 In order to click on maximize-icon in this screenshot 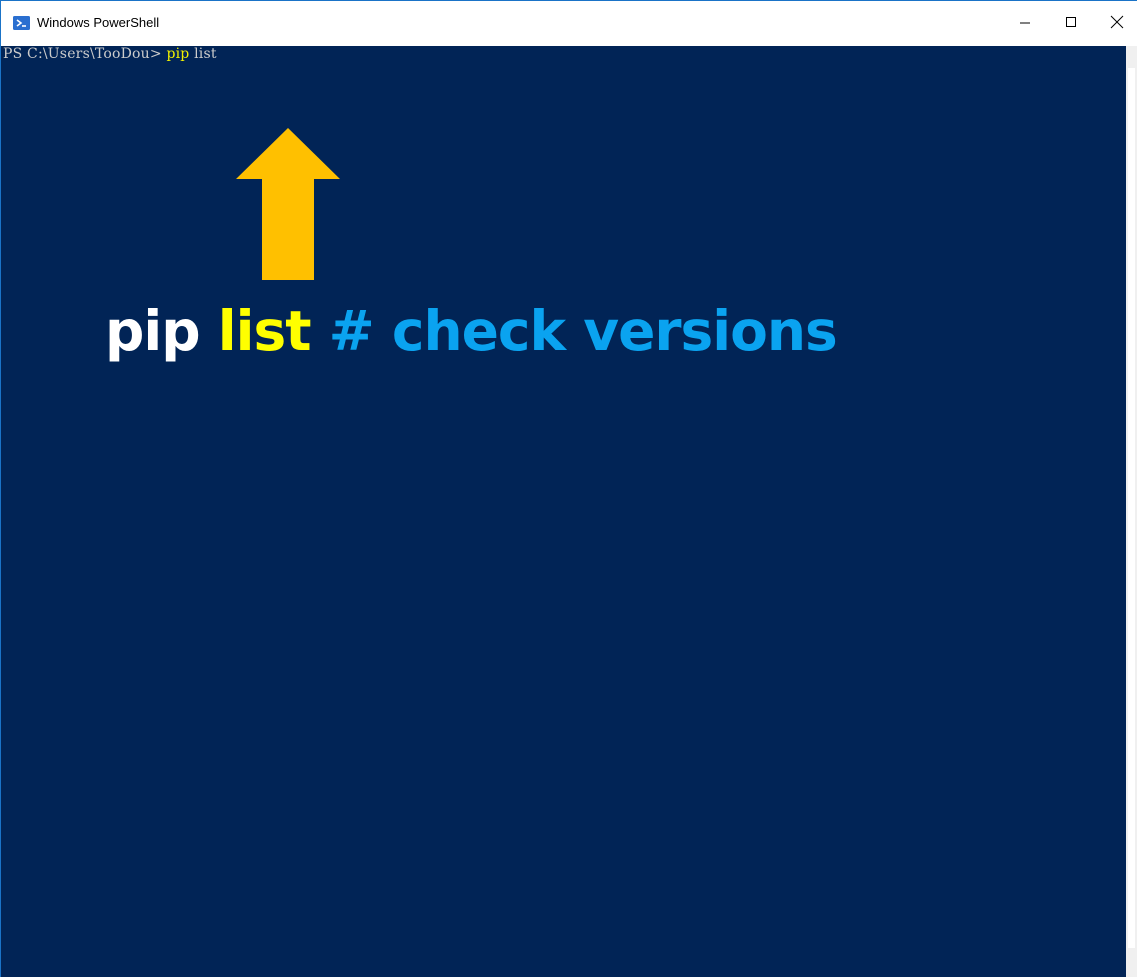, I will do `click(1071, 24)`.